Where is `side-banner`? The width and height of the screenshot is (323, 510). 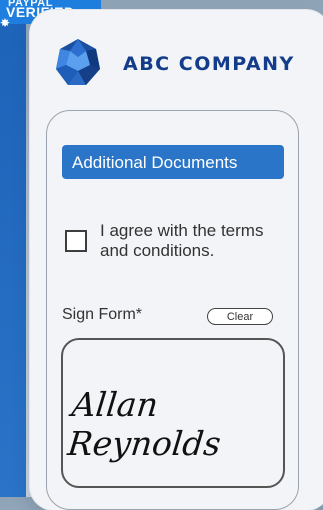 side-banner is located at coordinates (13, 248).